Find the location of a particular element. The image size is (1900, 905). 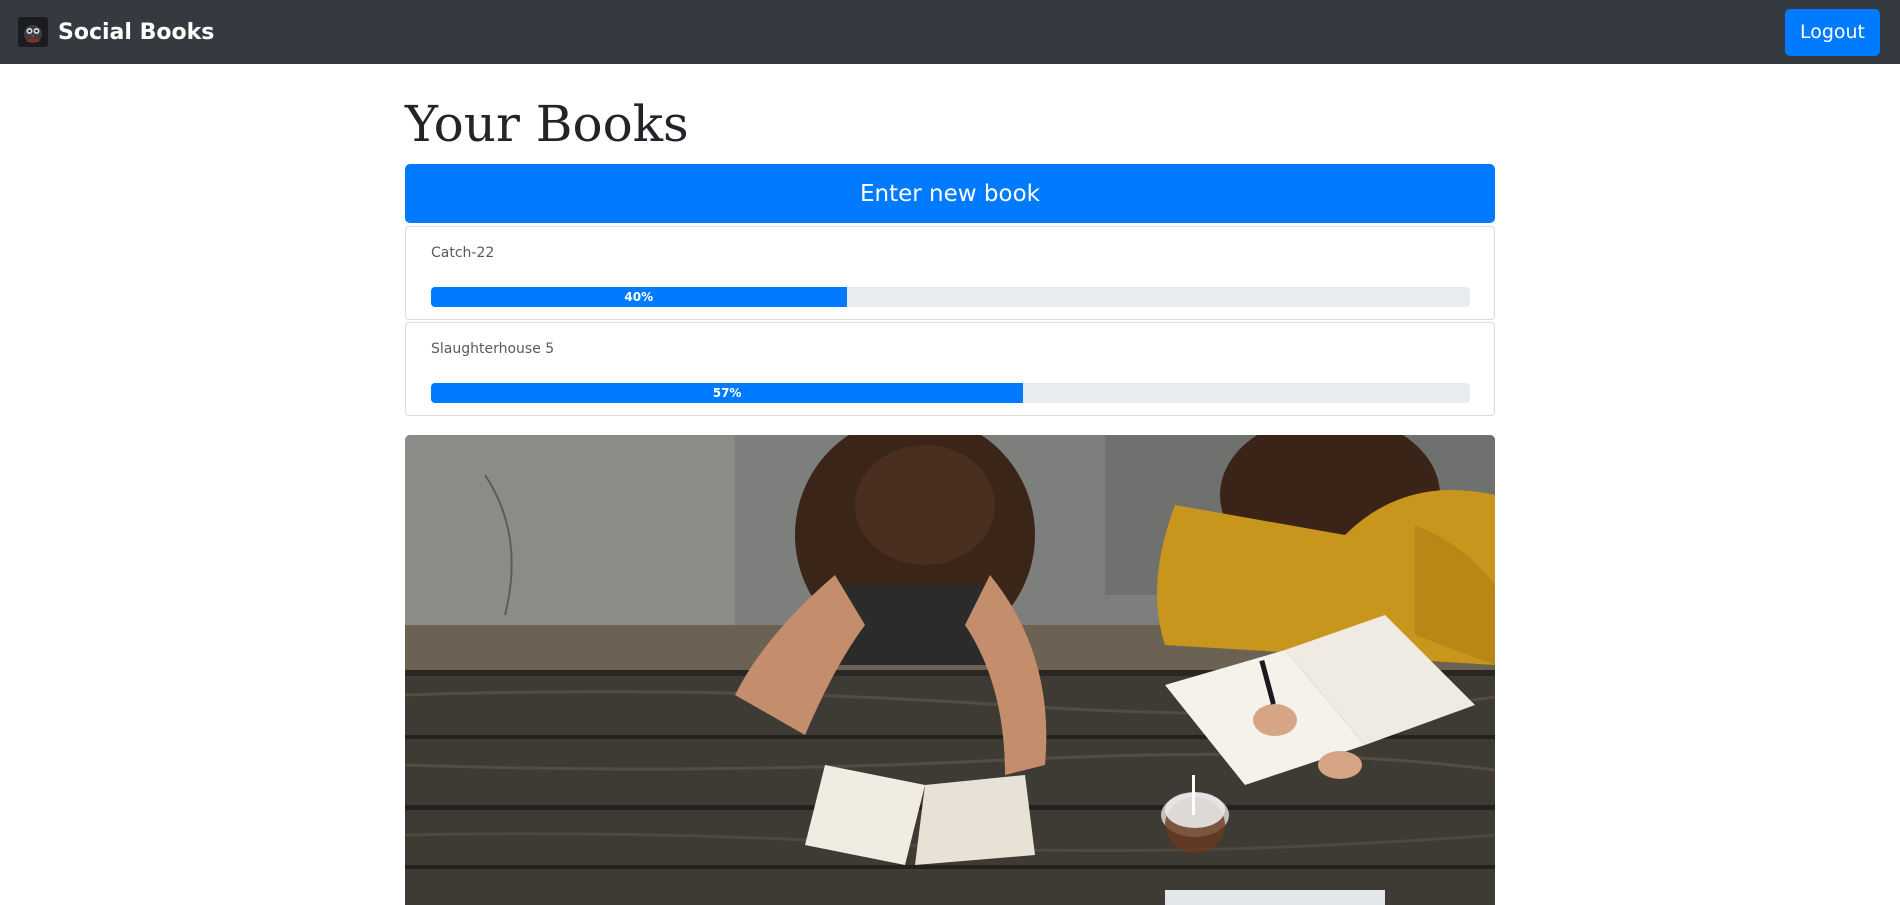

book-card: Catch-22 40% is located at coordinates (950, 273).